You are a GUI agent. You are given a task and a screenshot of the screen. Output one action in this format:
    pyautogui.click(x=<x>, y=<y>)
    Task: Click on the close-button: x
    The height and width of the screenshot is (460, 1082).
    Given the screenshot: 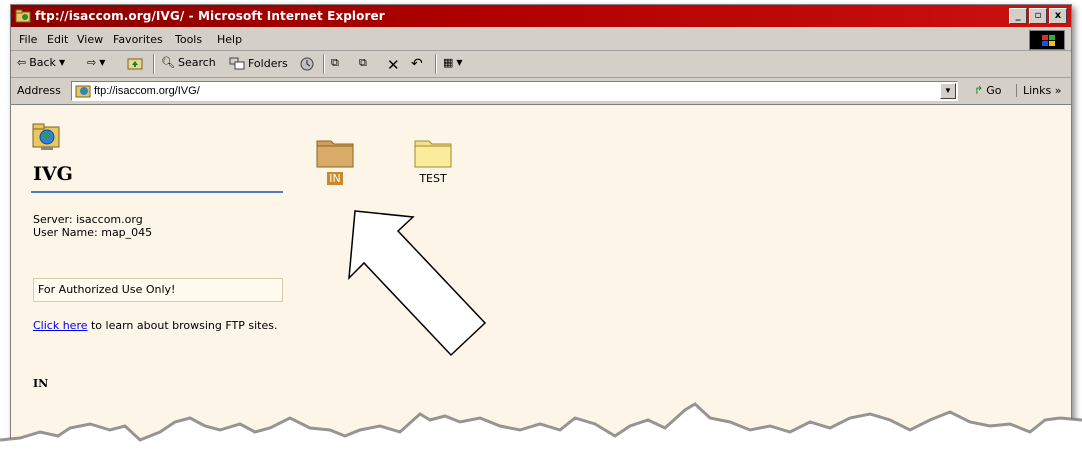 What is the action you would take?
    pyautogui.click(x=1058, y=16)
    